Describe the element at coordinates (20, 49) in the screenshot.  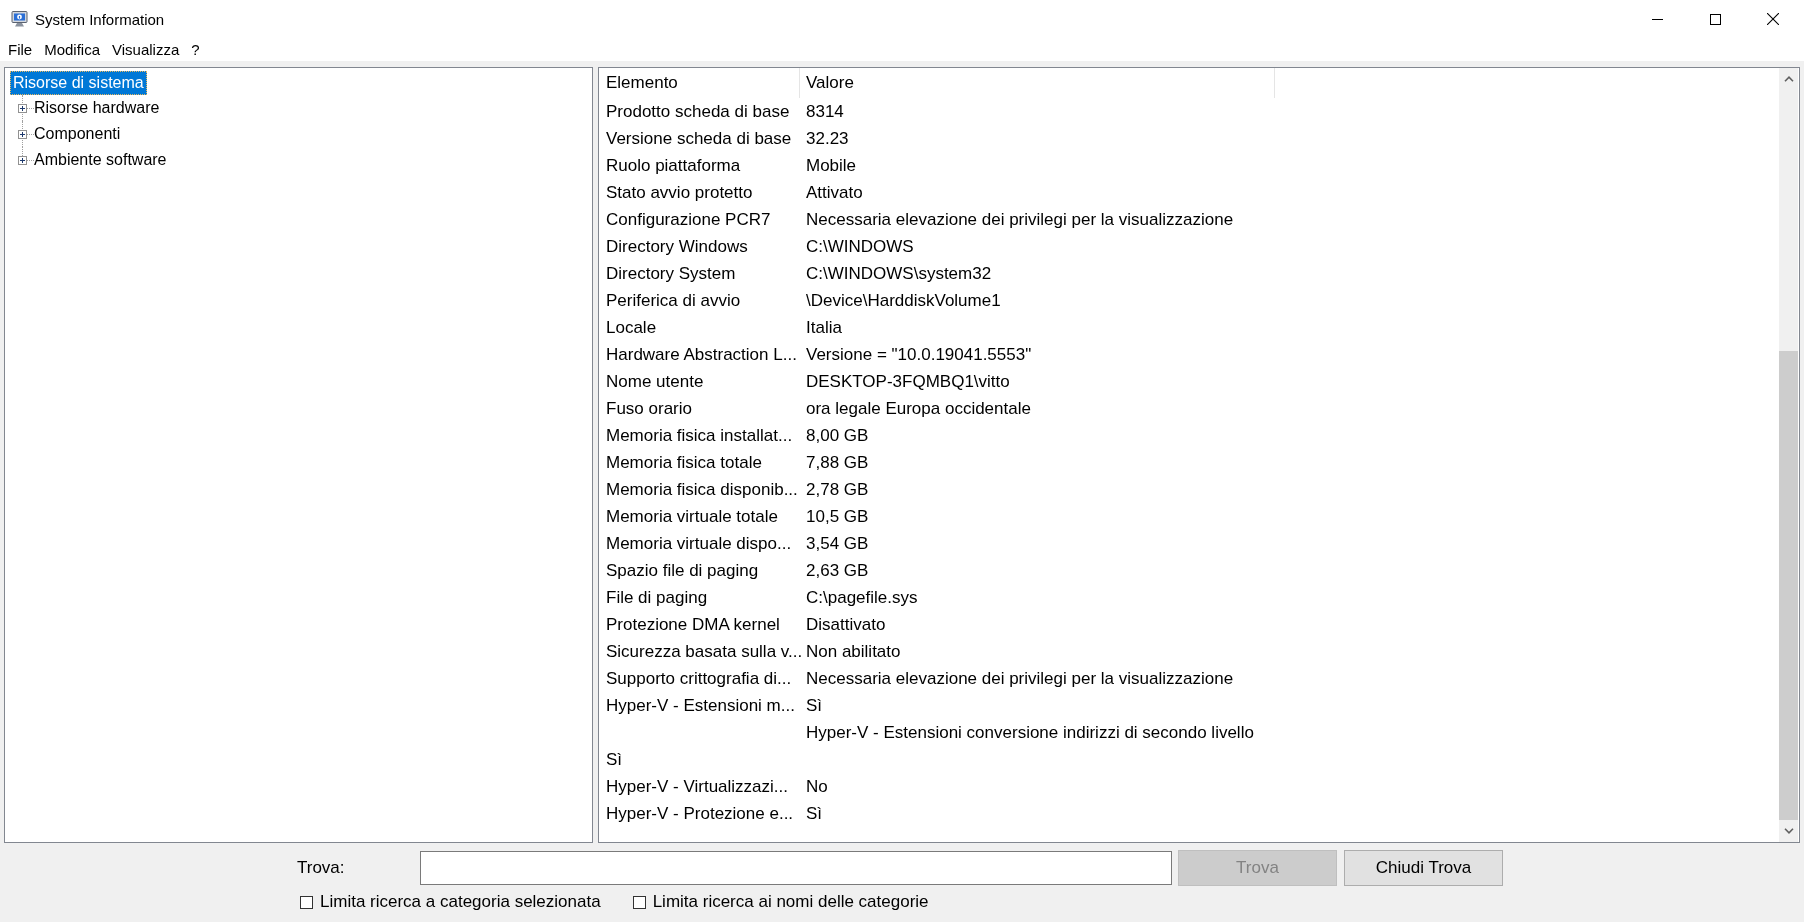
I see `menu-item: File` at that location.